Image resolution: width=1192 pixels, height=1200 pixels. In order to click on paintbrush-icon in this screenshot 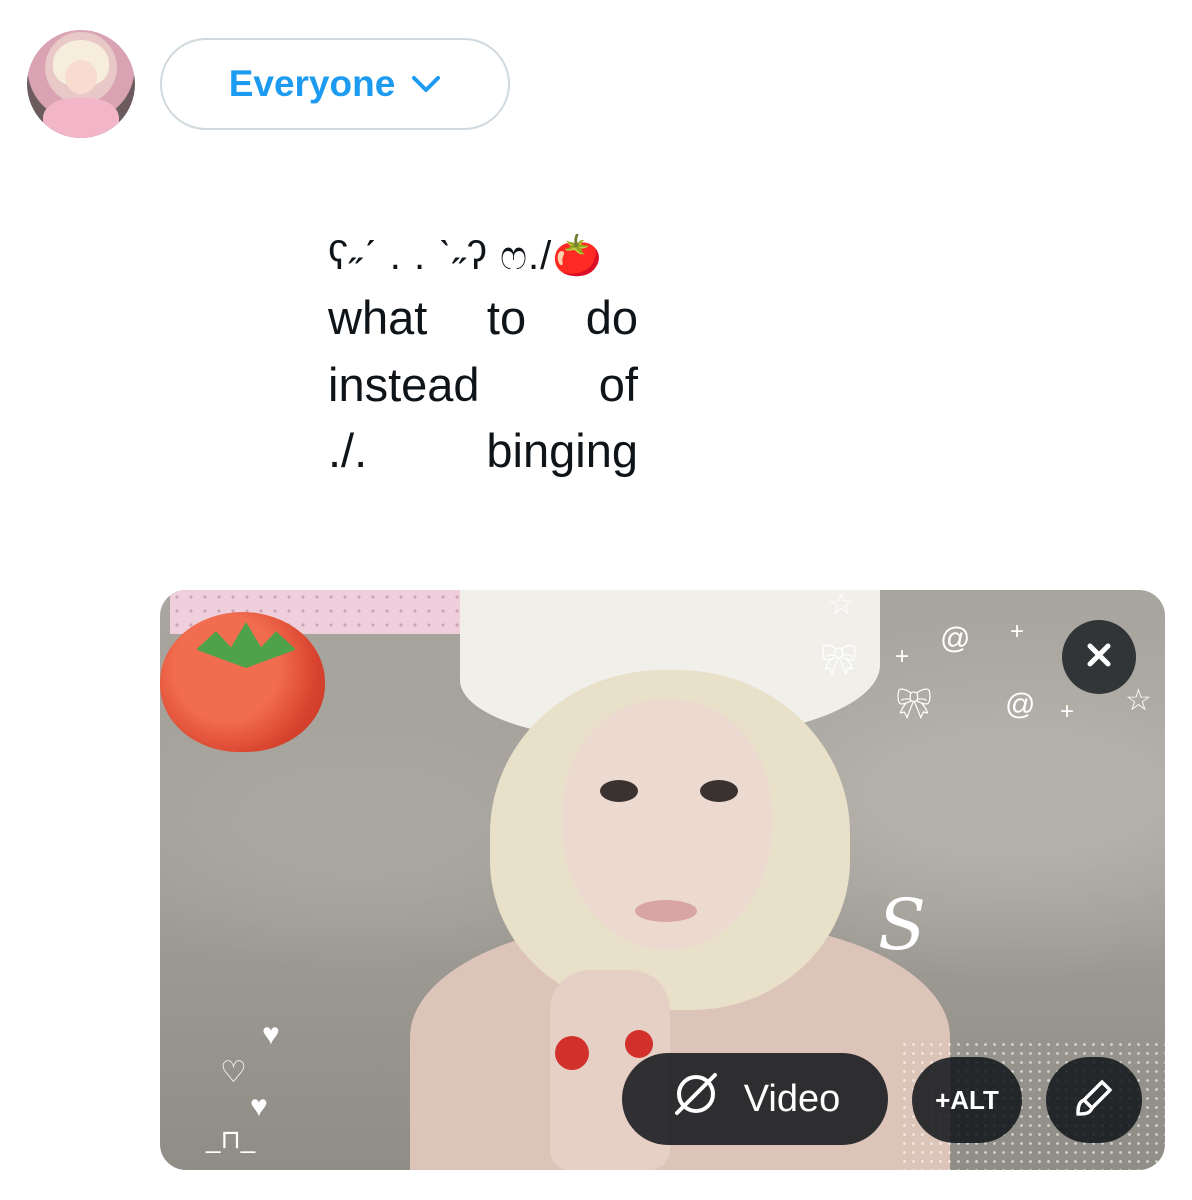, I will do `click(1094, 1100)`.